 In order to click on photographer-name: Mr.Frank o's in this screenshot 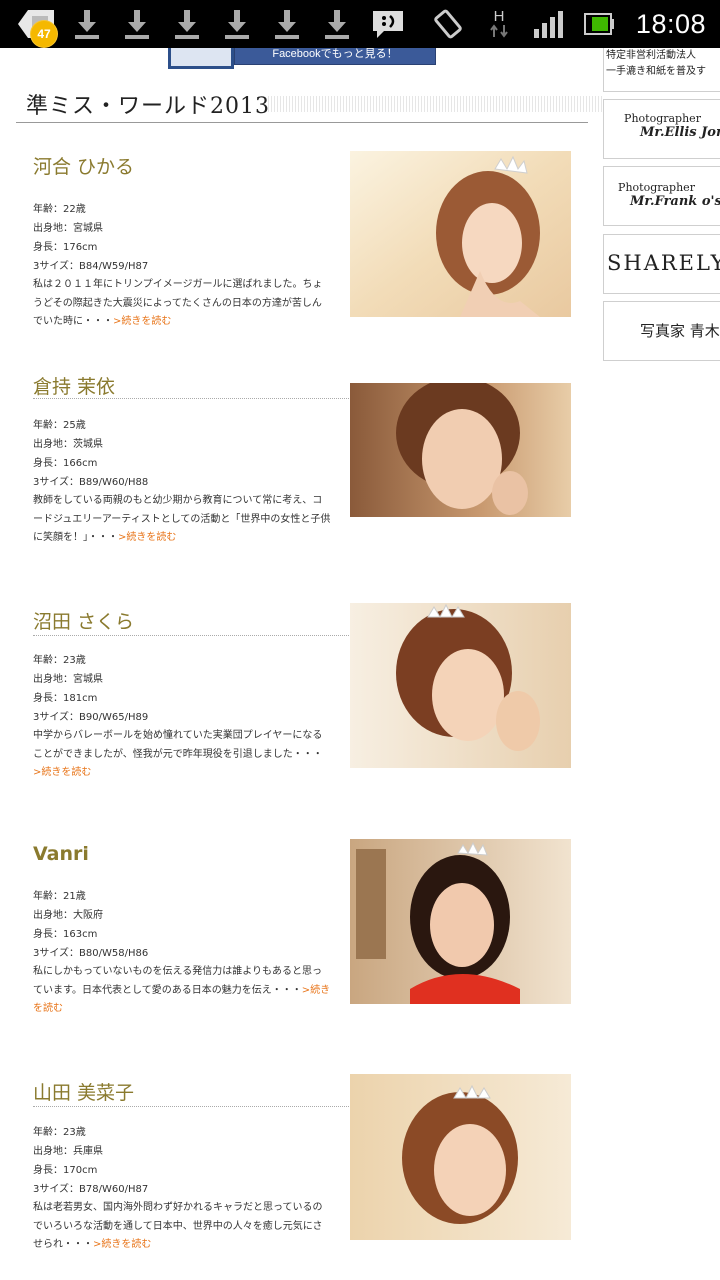, I will do `click(675, 201)`.